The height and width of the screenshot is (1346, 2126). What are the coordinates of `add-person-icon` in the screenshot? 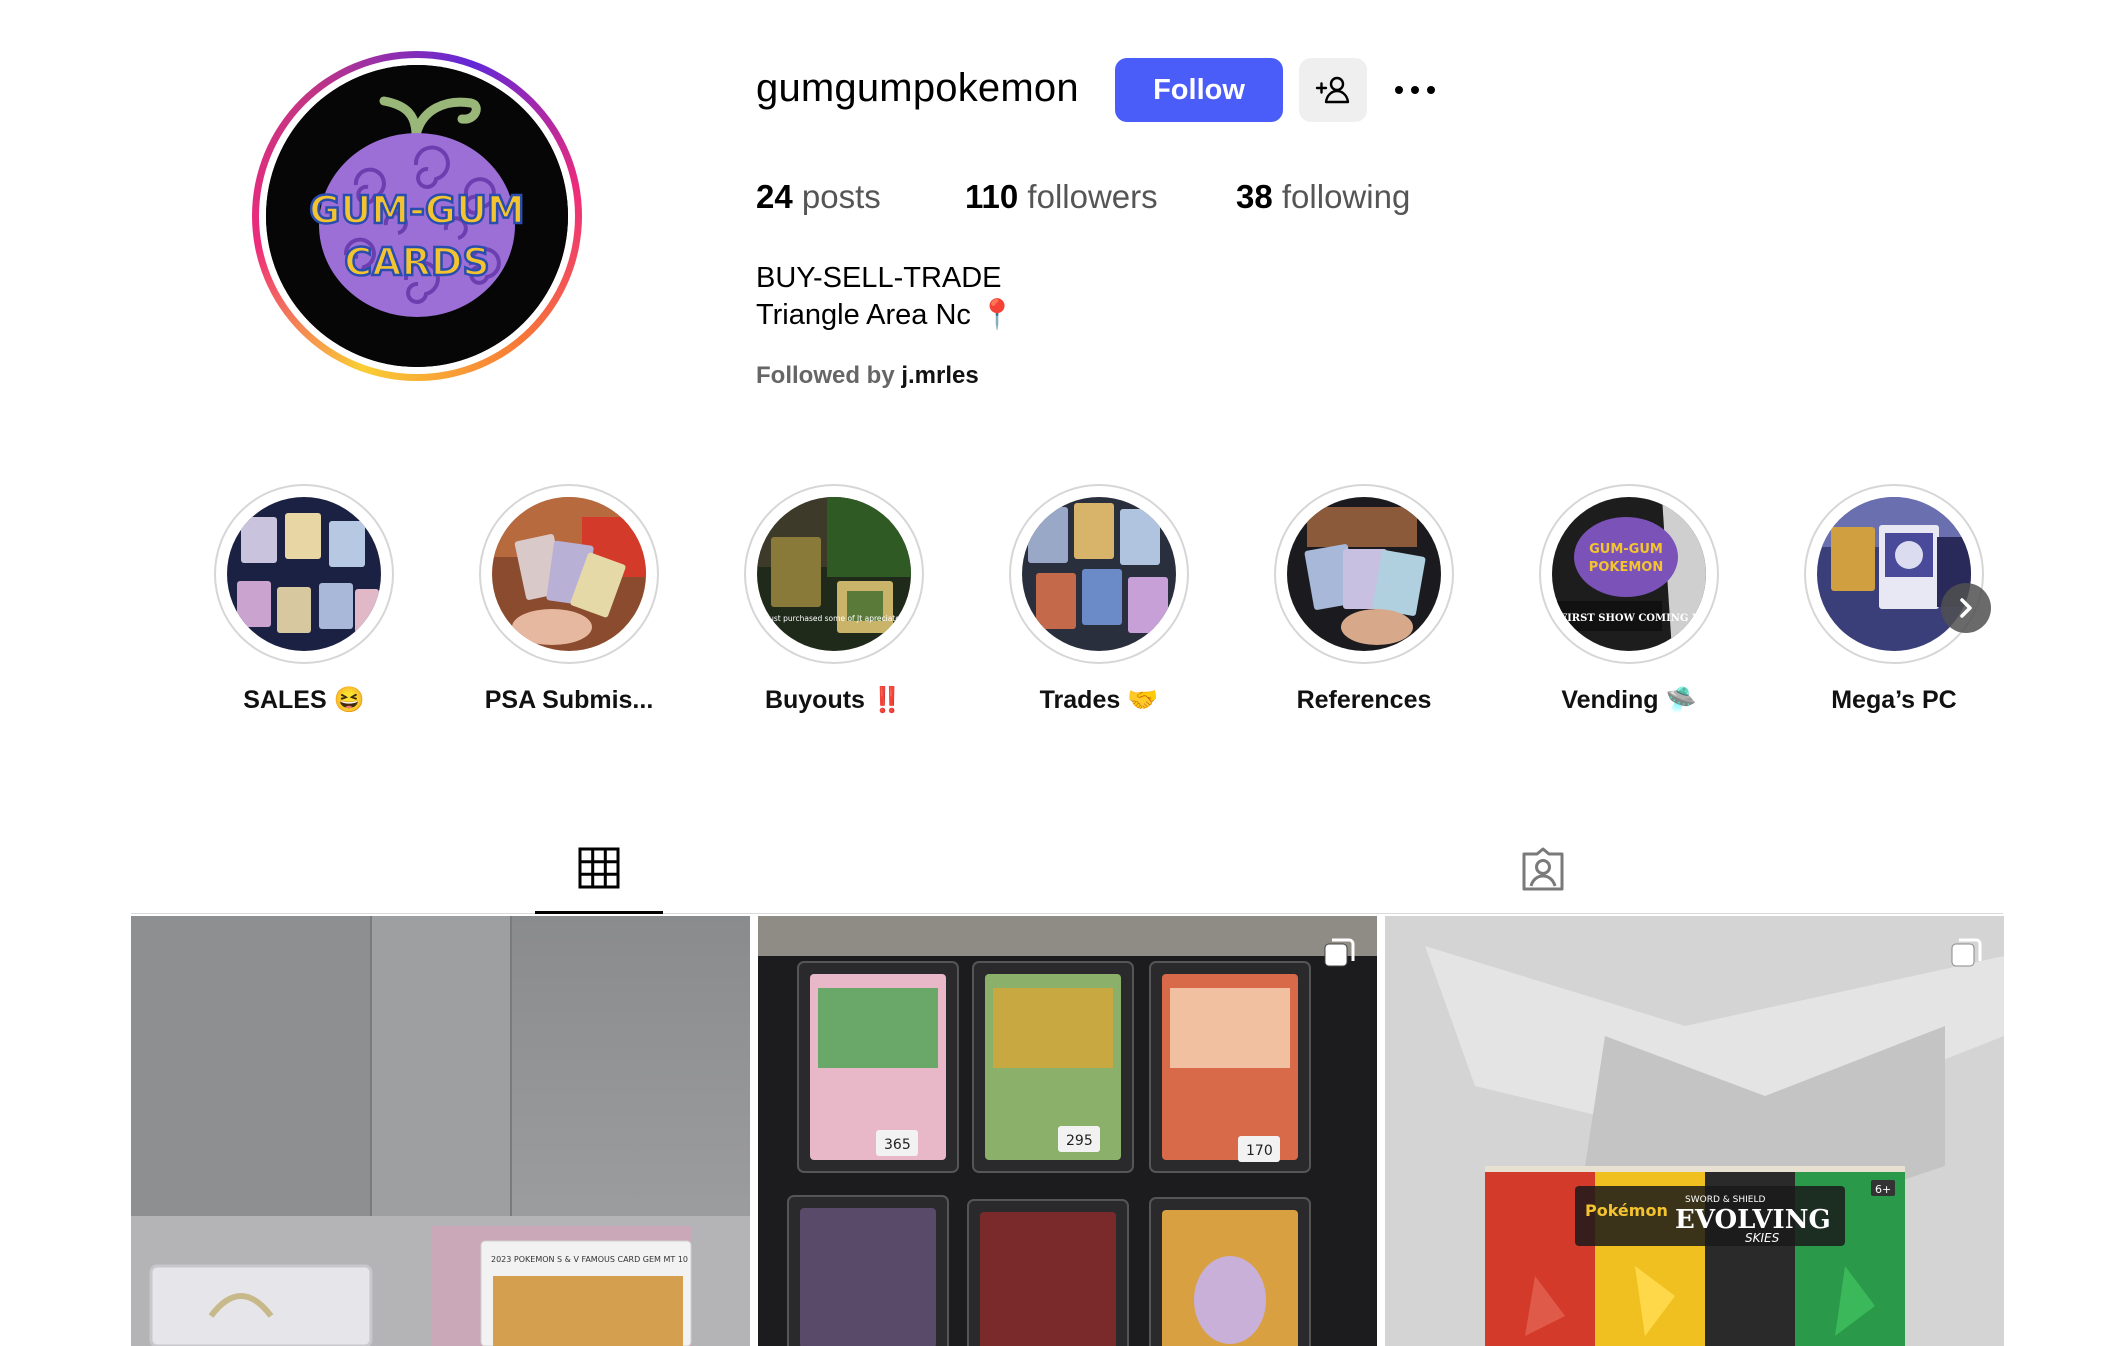 It's located at (1332, 90).